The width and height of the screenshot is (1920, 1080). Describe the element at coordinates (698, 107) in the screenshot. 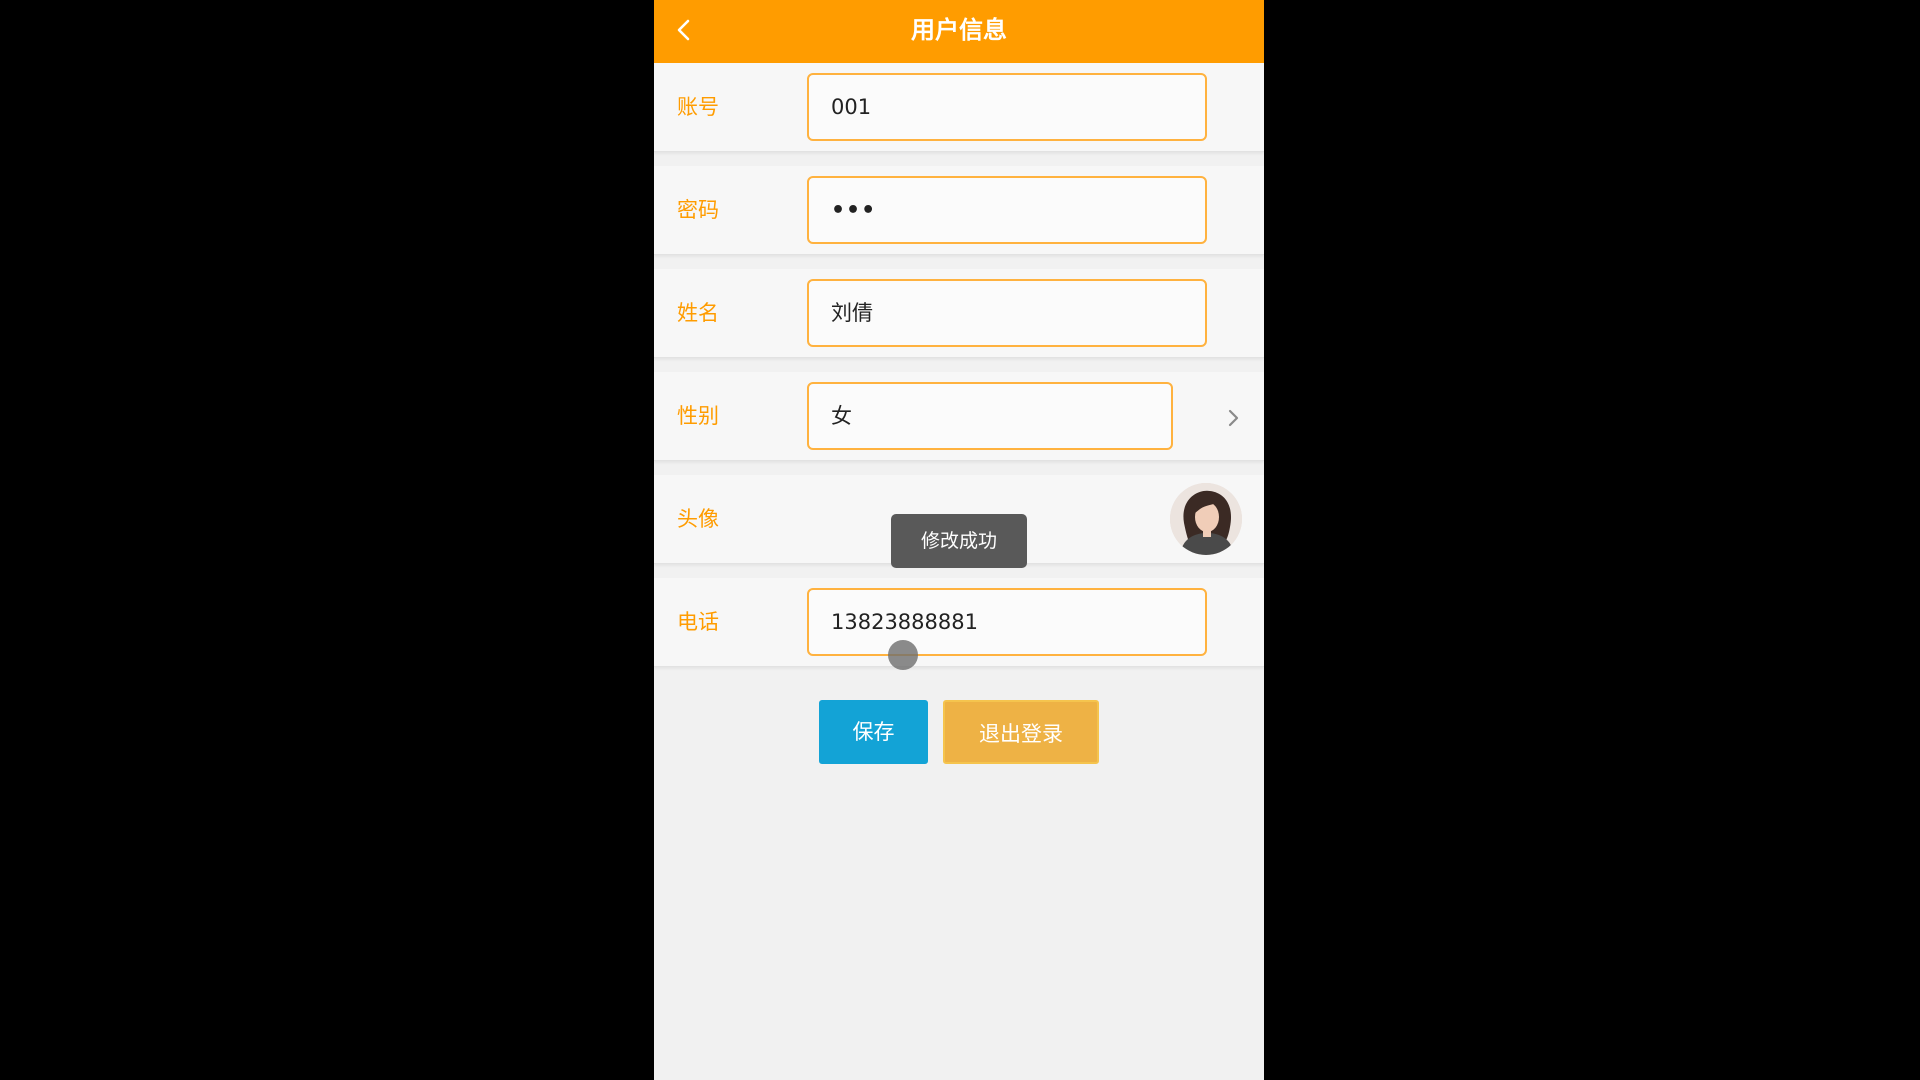

I see `account-label: 账号` at that location.